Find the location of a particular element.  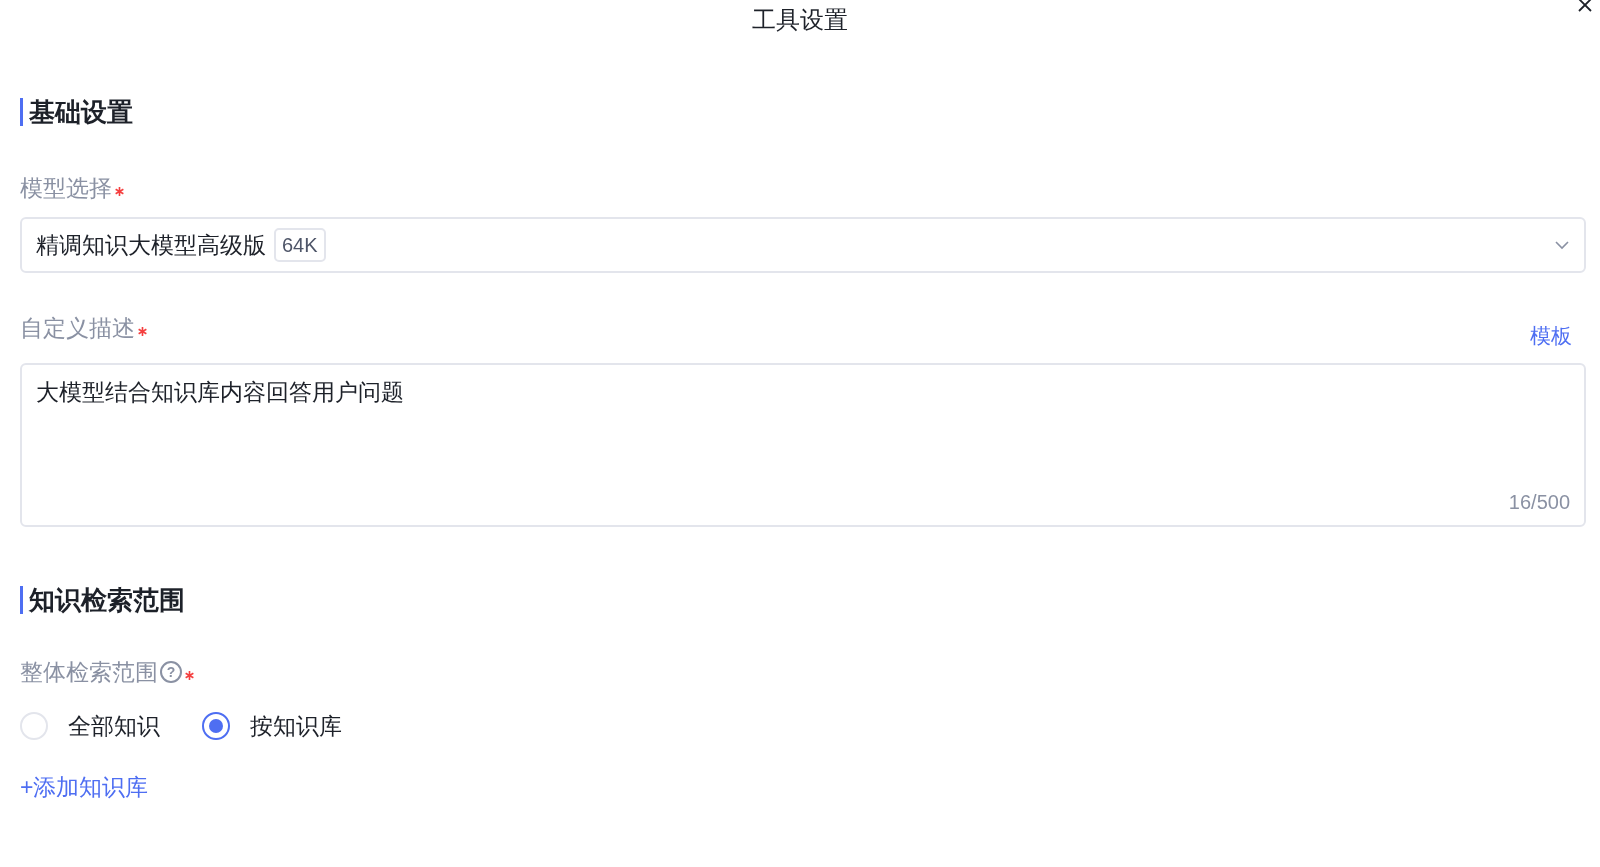

radio-label: 全部知识 is located at coordinates (114, 726).